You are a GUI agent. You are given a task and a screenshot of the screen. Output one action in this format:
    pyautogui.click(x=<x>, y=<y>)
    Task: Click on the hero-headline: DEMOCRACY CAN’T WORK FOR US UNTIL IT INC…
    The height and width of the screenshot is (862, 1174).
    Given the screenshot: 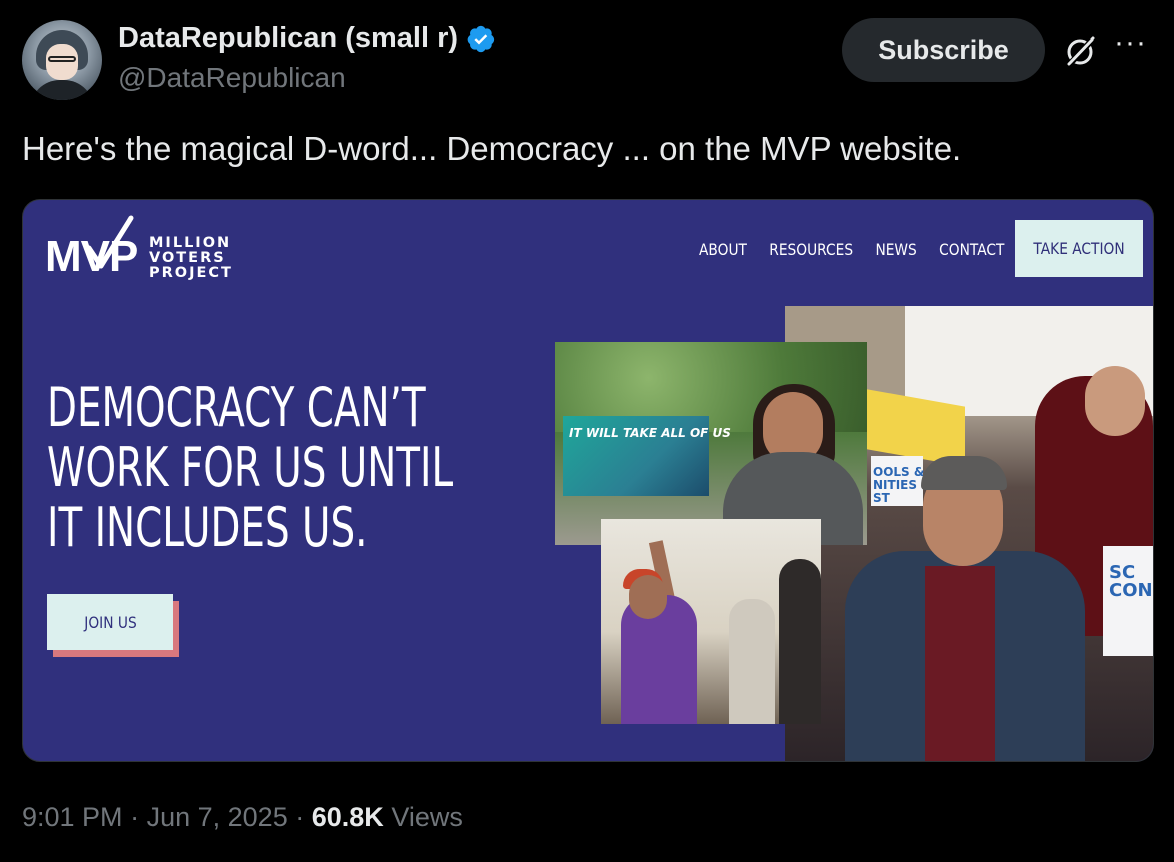 What is the action you would take?
    pyautogui.click(x=250, y=467)
    